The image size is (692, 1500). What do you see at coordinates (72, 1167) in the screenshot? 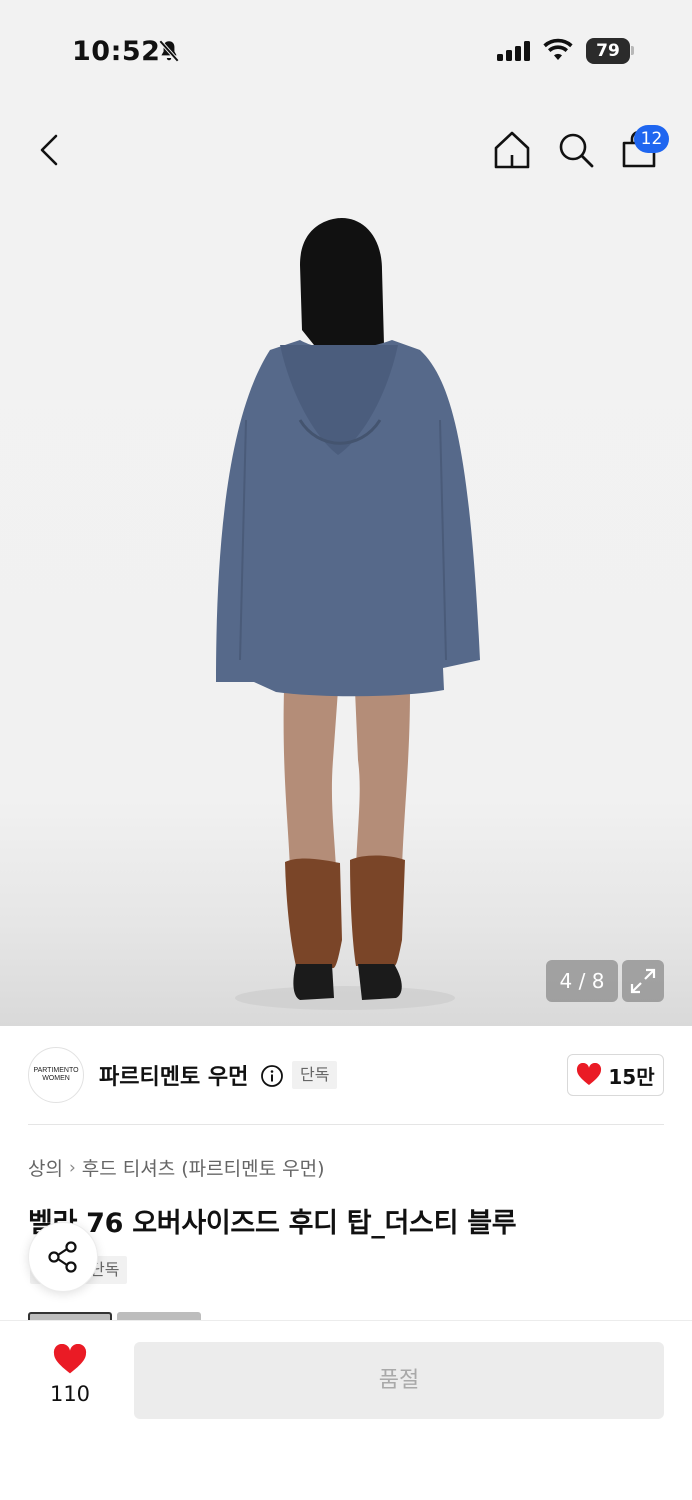
I see `chevron-right-icon: ›` at bounding box center [72, 1167].